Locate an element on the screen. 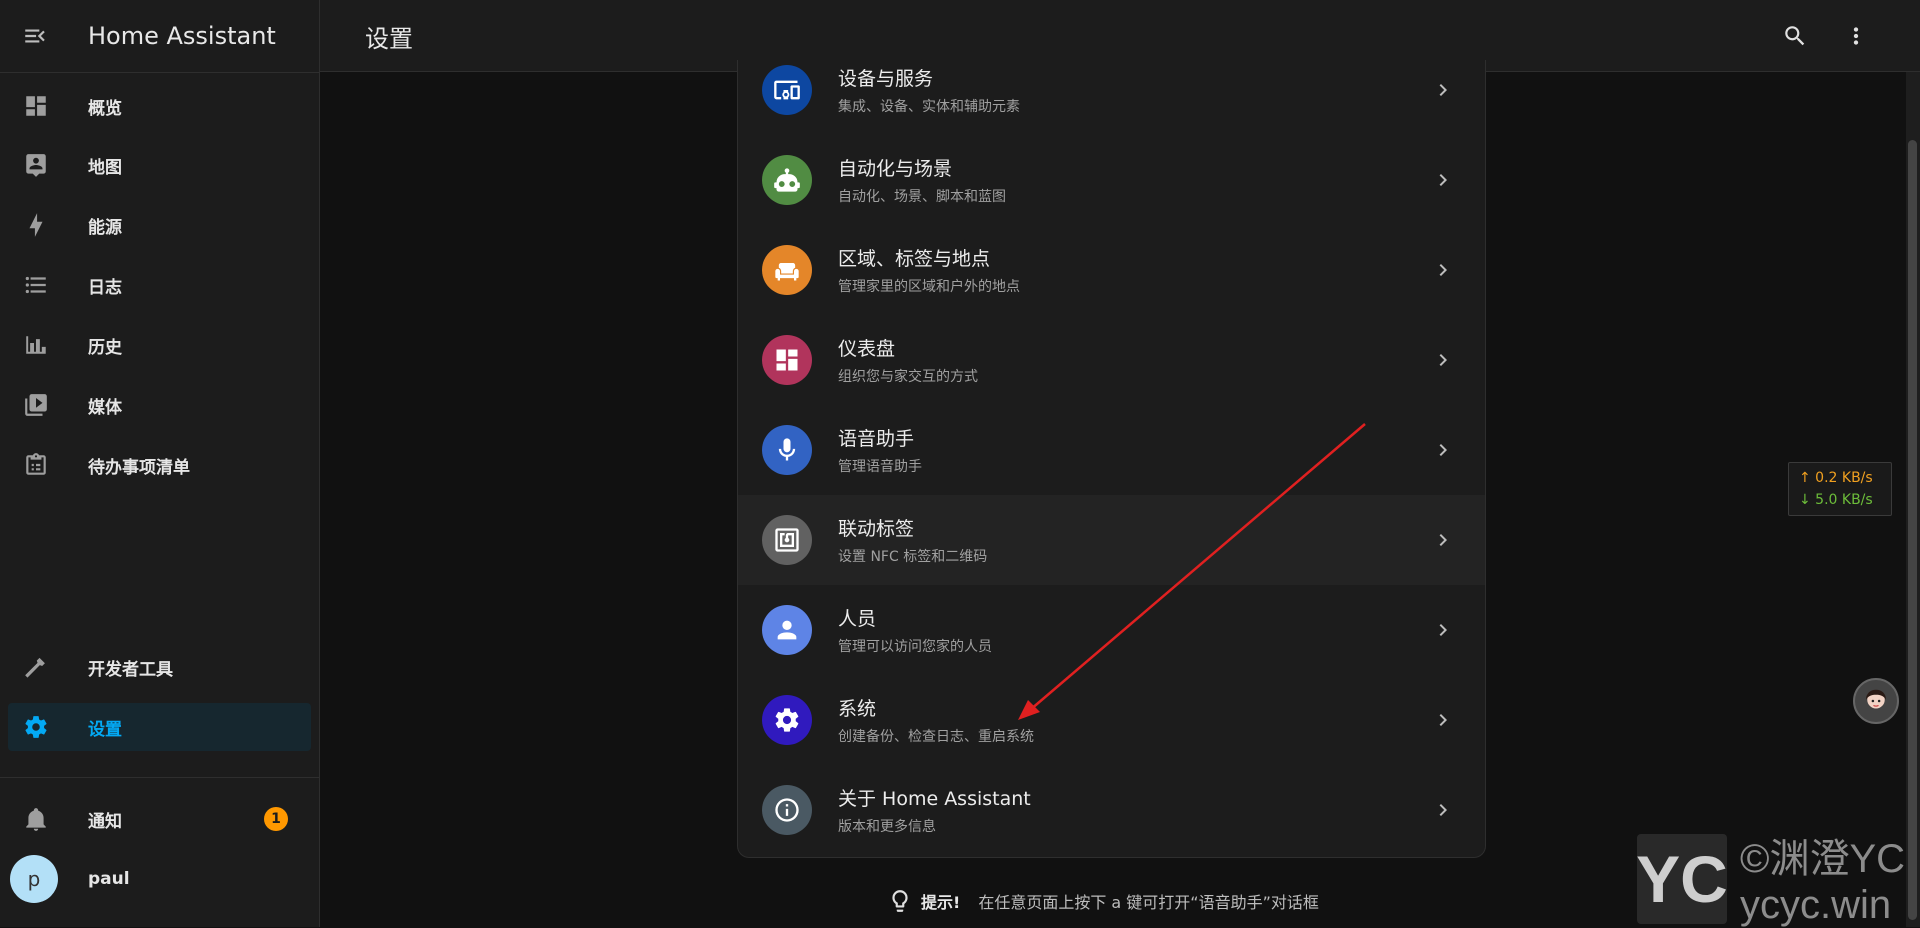 This screenshot has height=928, width=1920. sidebar-item-label: 媒体 is located at coordinates (105, 407).